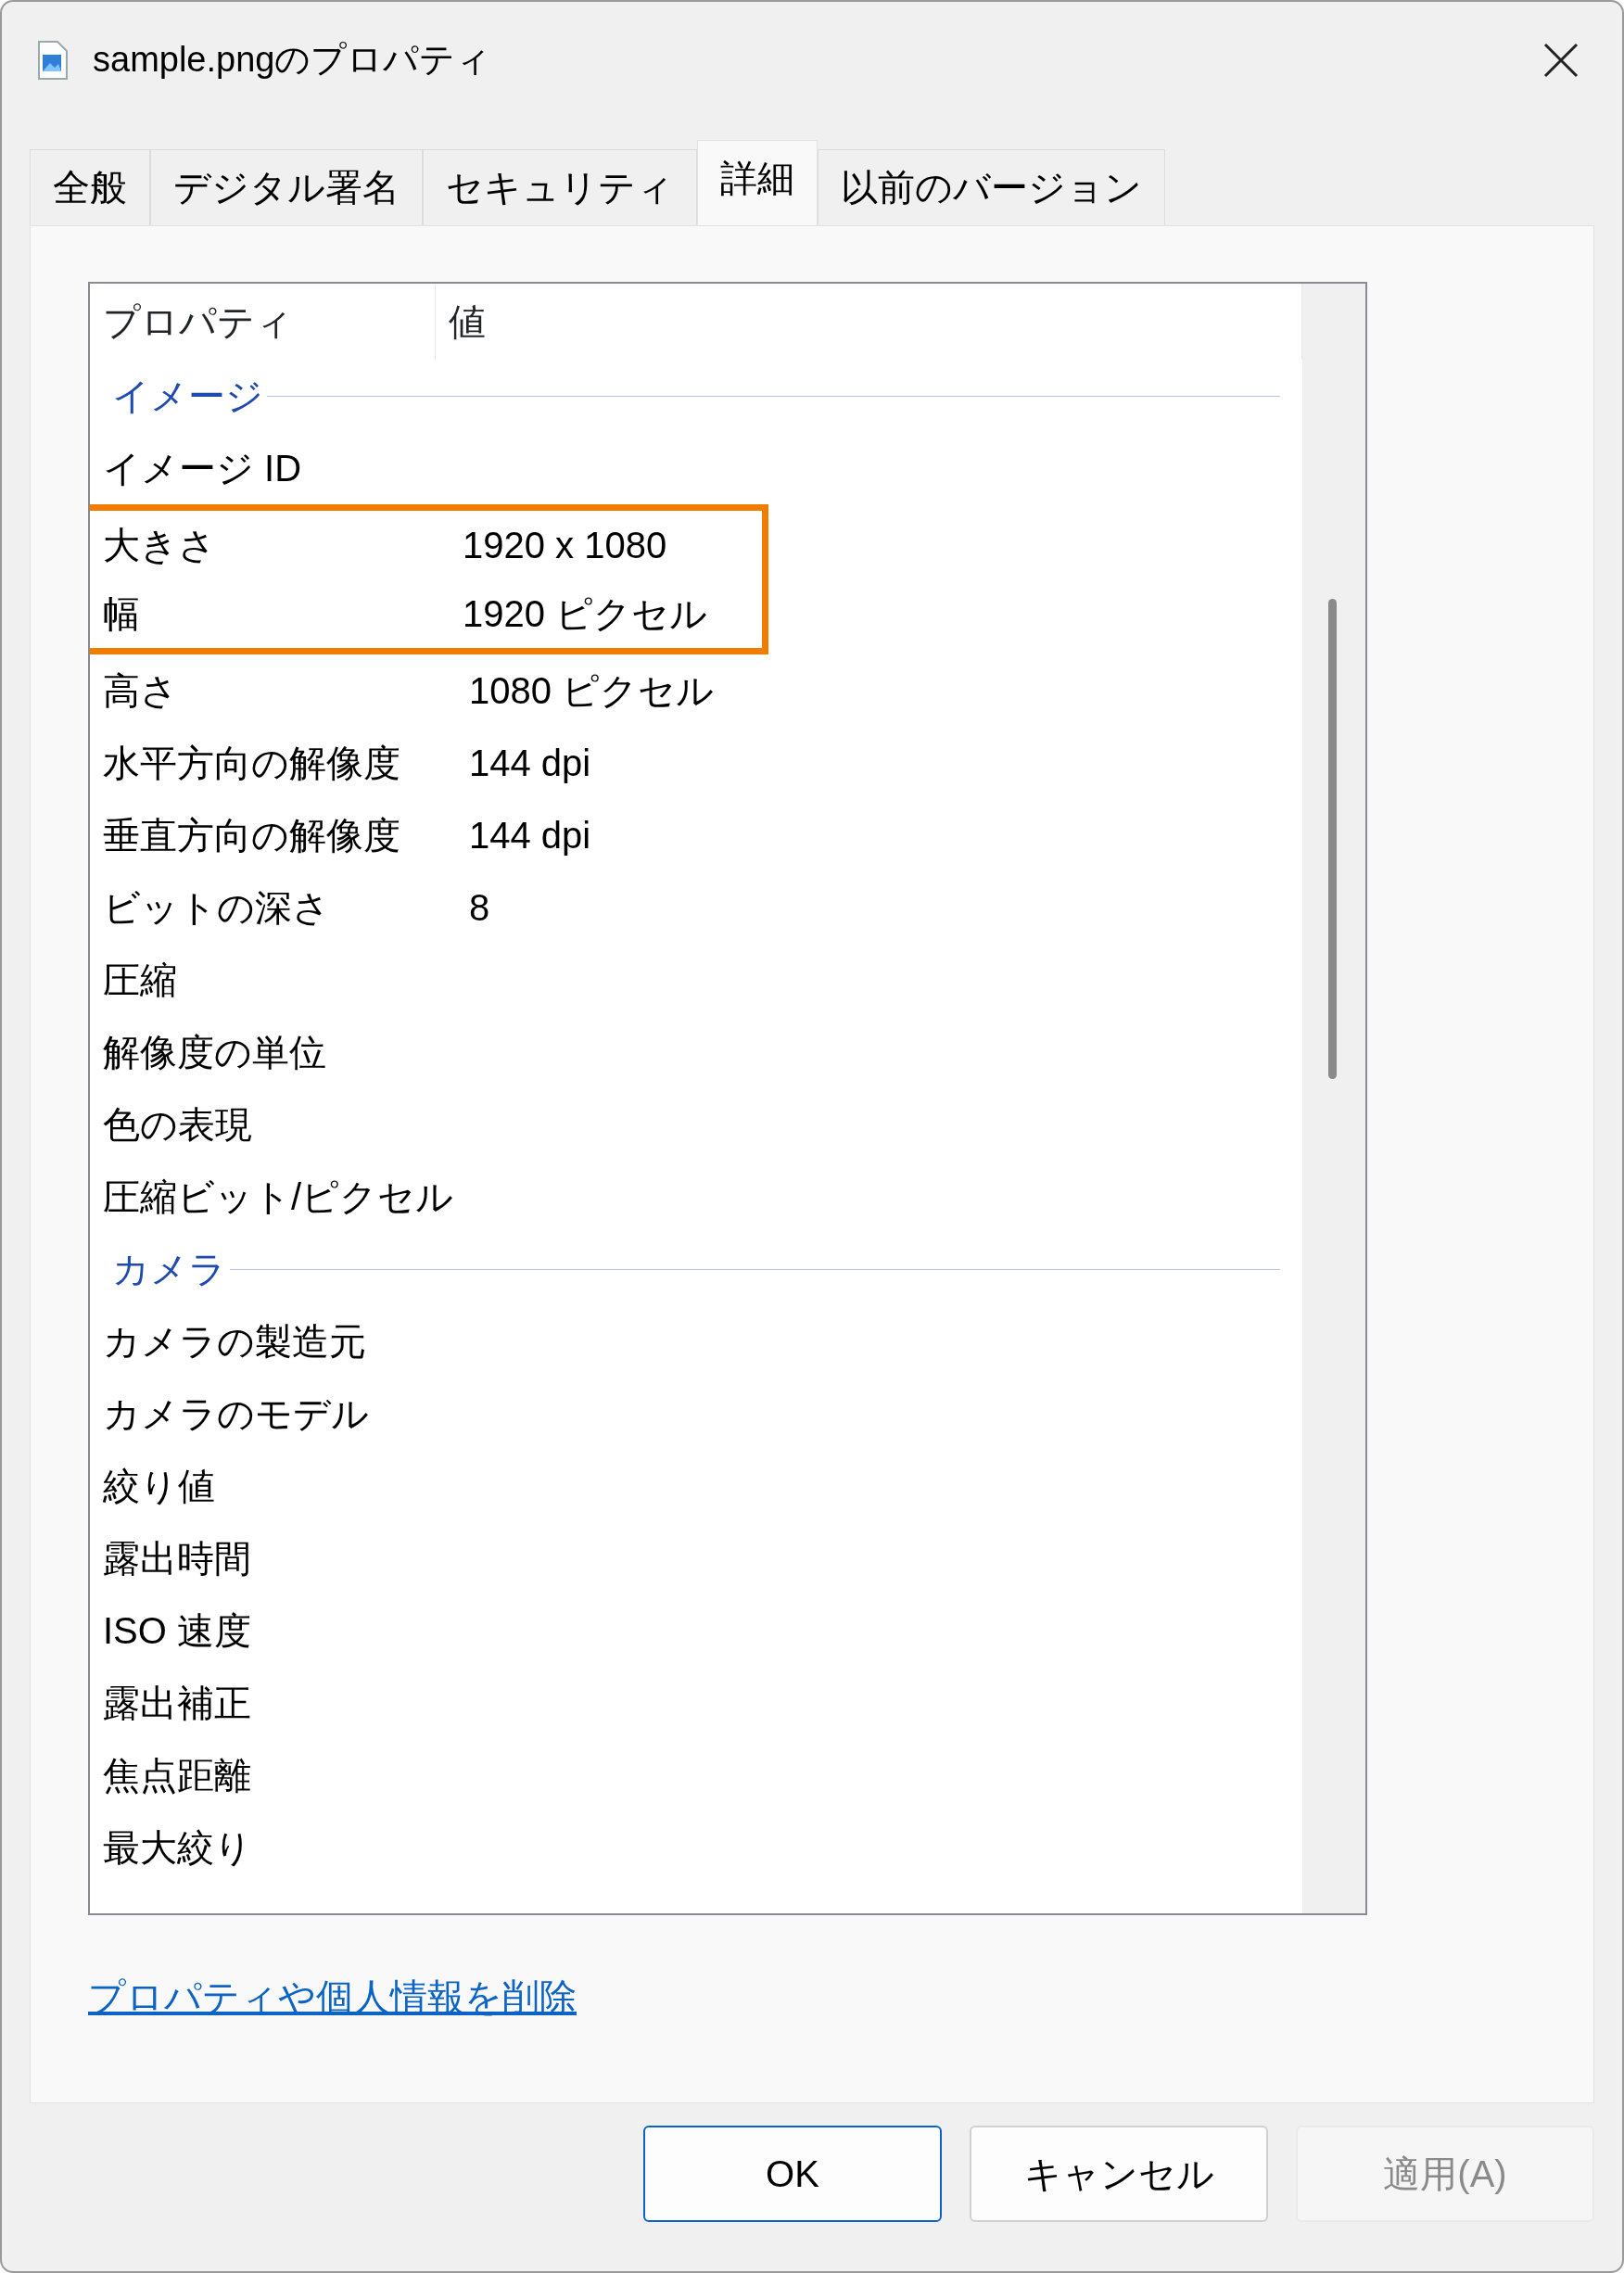 Image resolution: width=1624 pixels, height=2273 pixels. I want to click on property-name: 幅, so click(121, 614).